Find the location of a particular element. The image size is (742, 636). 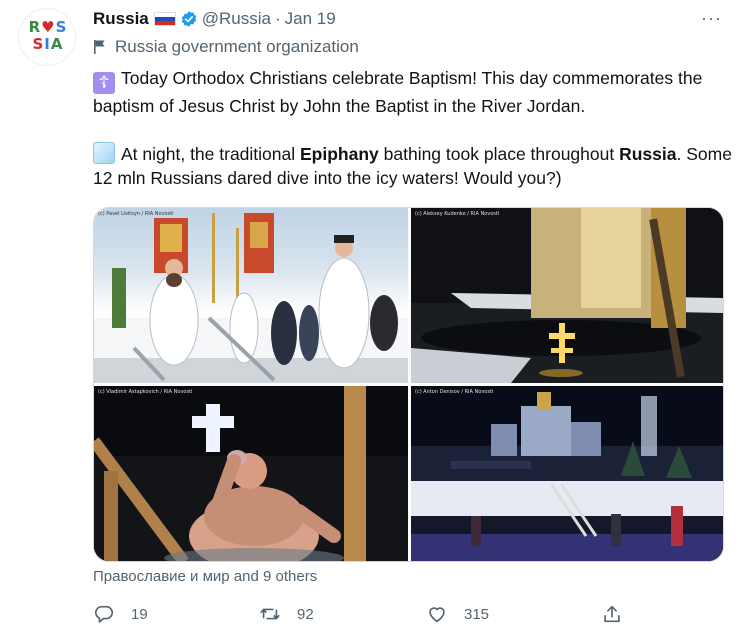

bather-illustration is located at coordinates (251, 473).